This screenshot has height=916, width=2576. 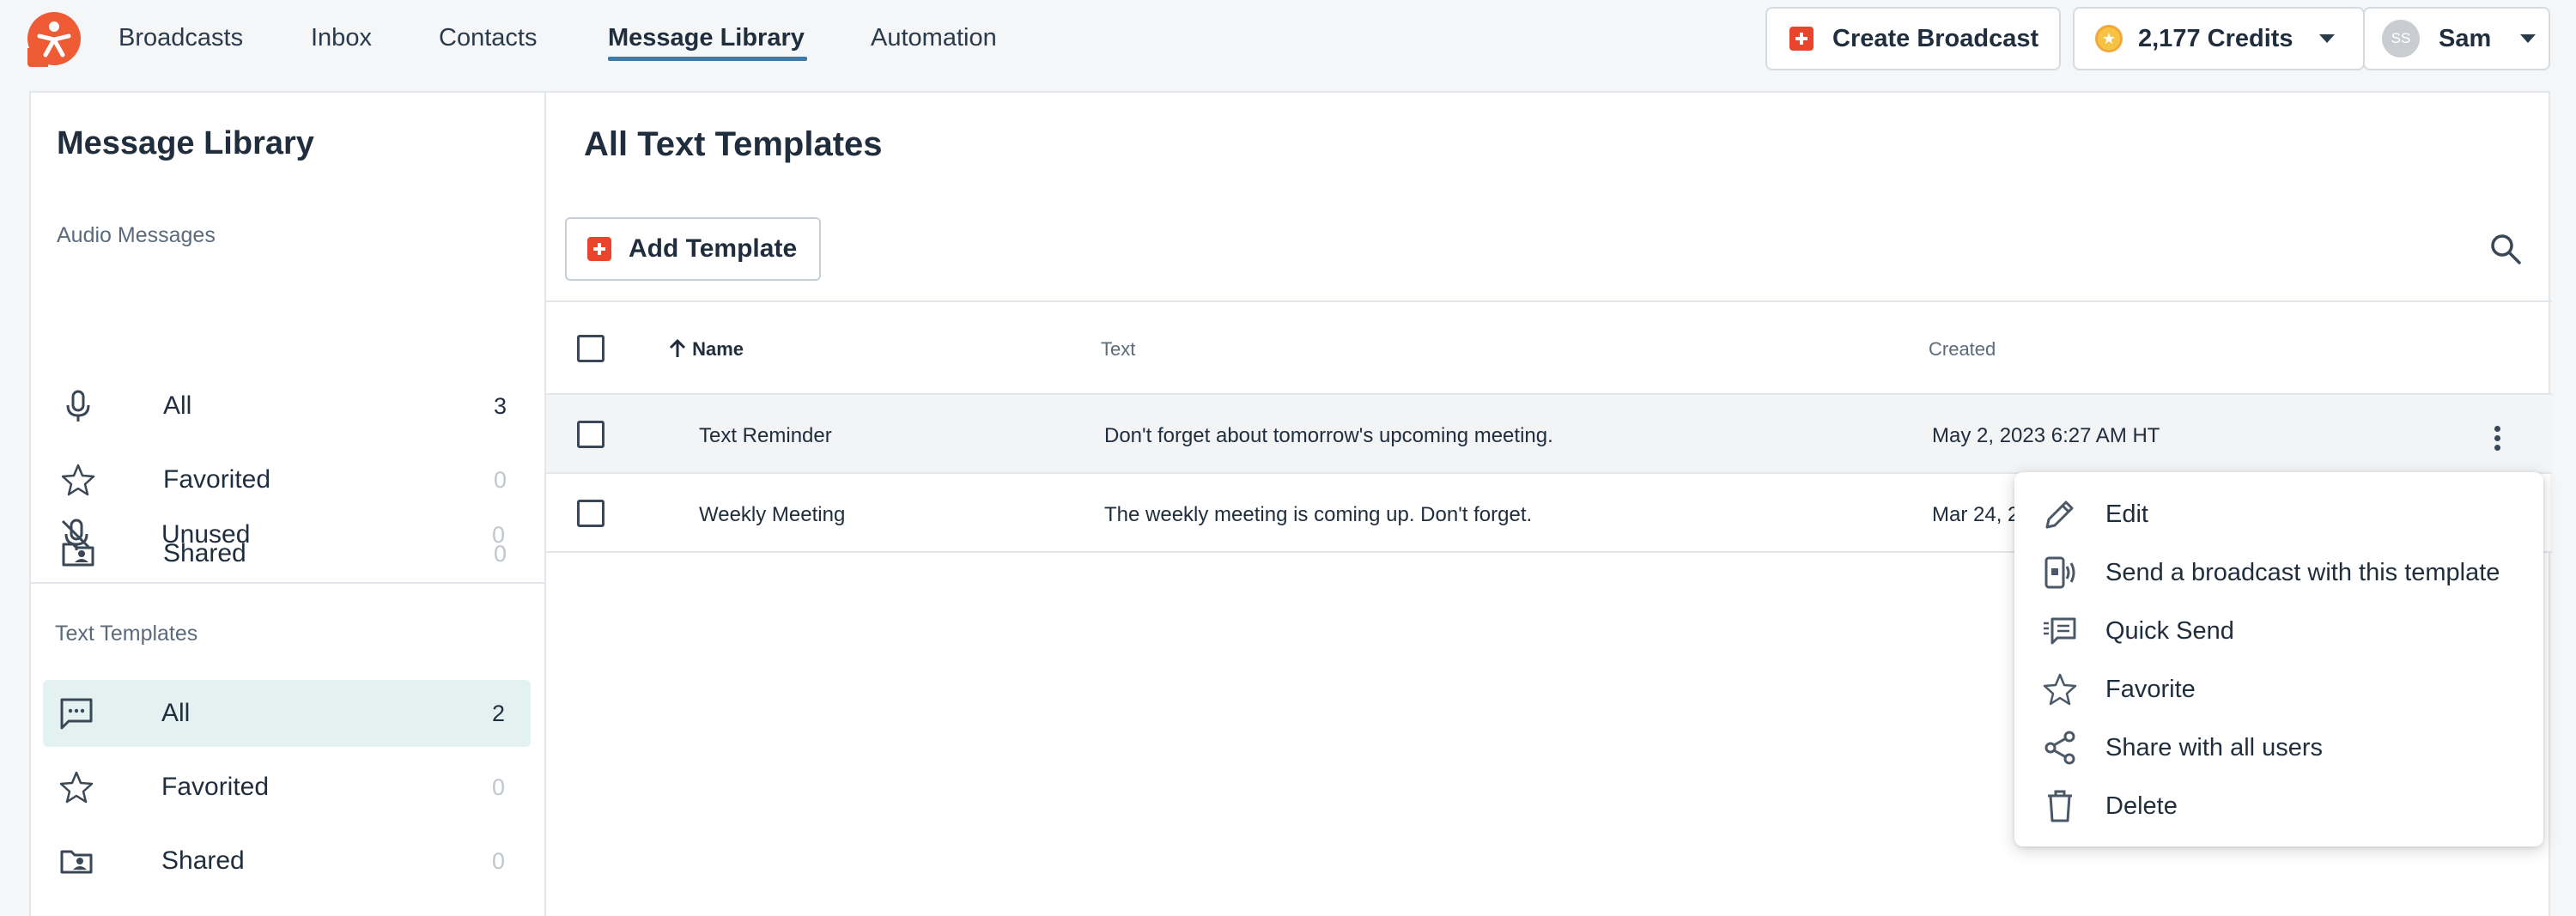 I want to click on menu-item-label: Send a broadcast with this template, so click(x=2302, y=572).